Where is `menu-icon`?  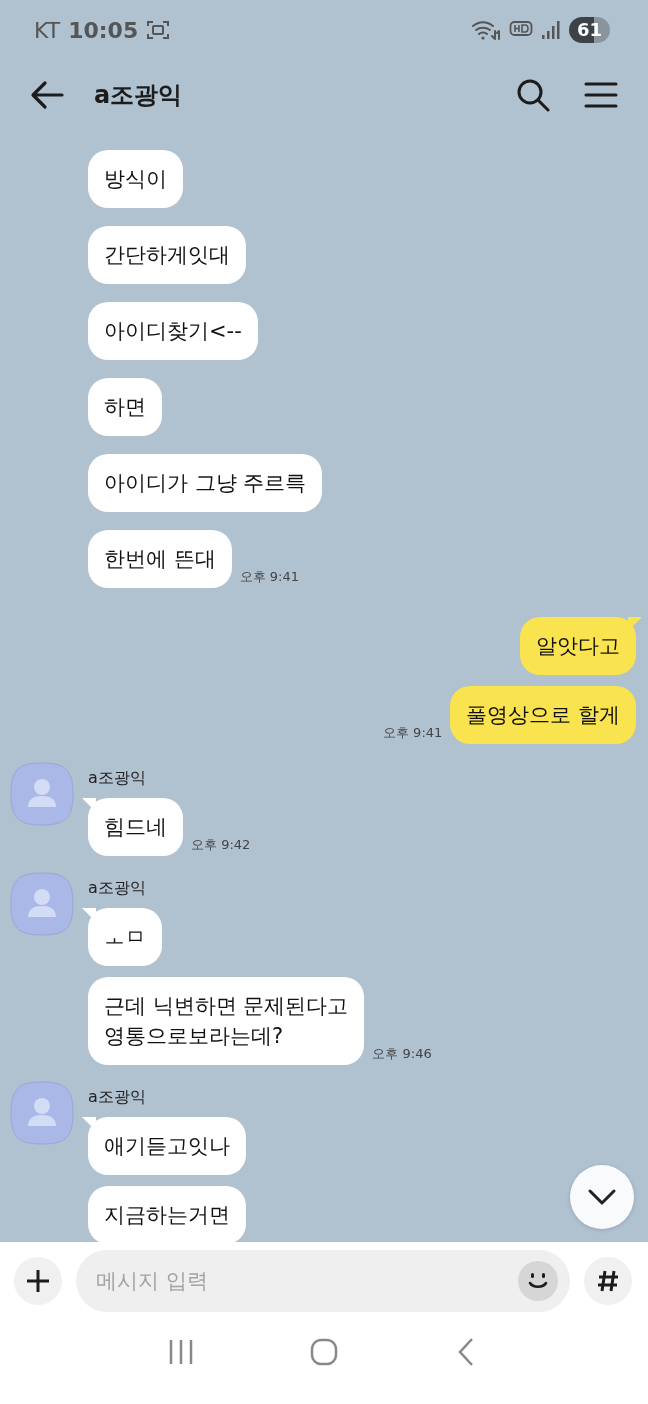 menu-icon is located at coordinates (601, 95).